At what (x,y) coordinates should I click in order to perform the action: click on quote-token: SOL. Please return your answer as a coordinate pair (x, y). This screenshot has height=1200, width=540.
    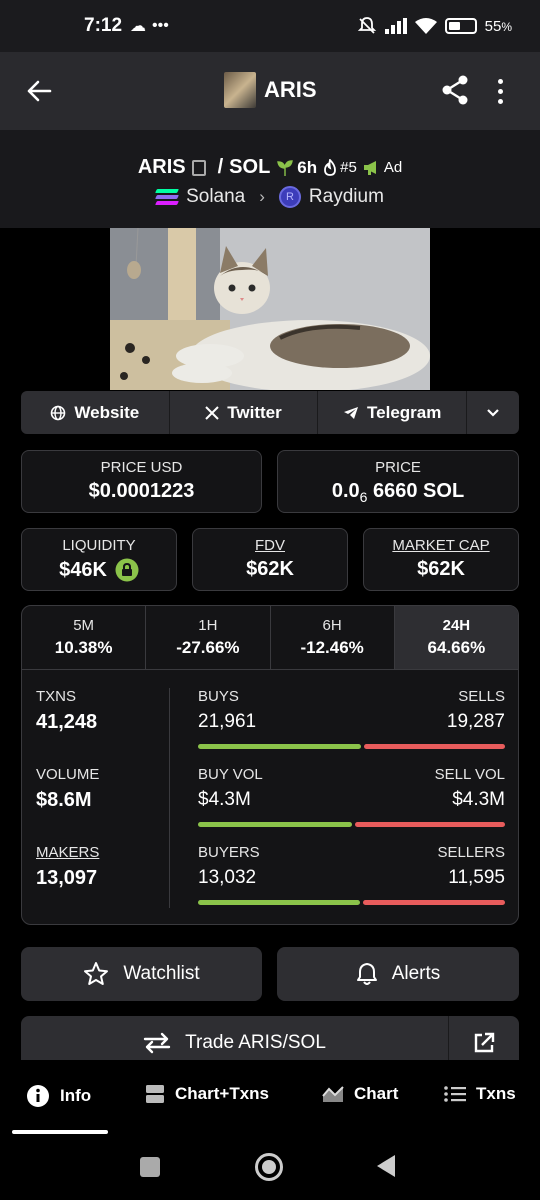
    Looking at the image, I should click on (250, 167).